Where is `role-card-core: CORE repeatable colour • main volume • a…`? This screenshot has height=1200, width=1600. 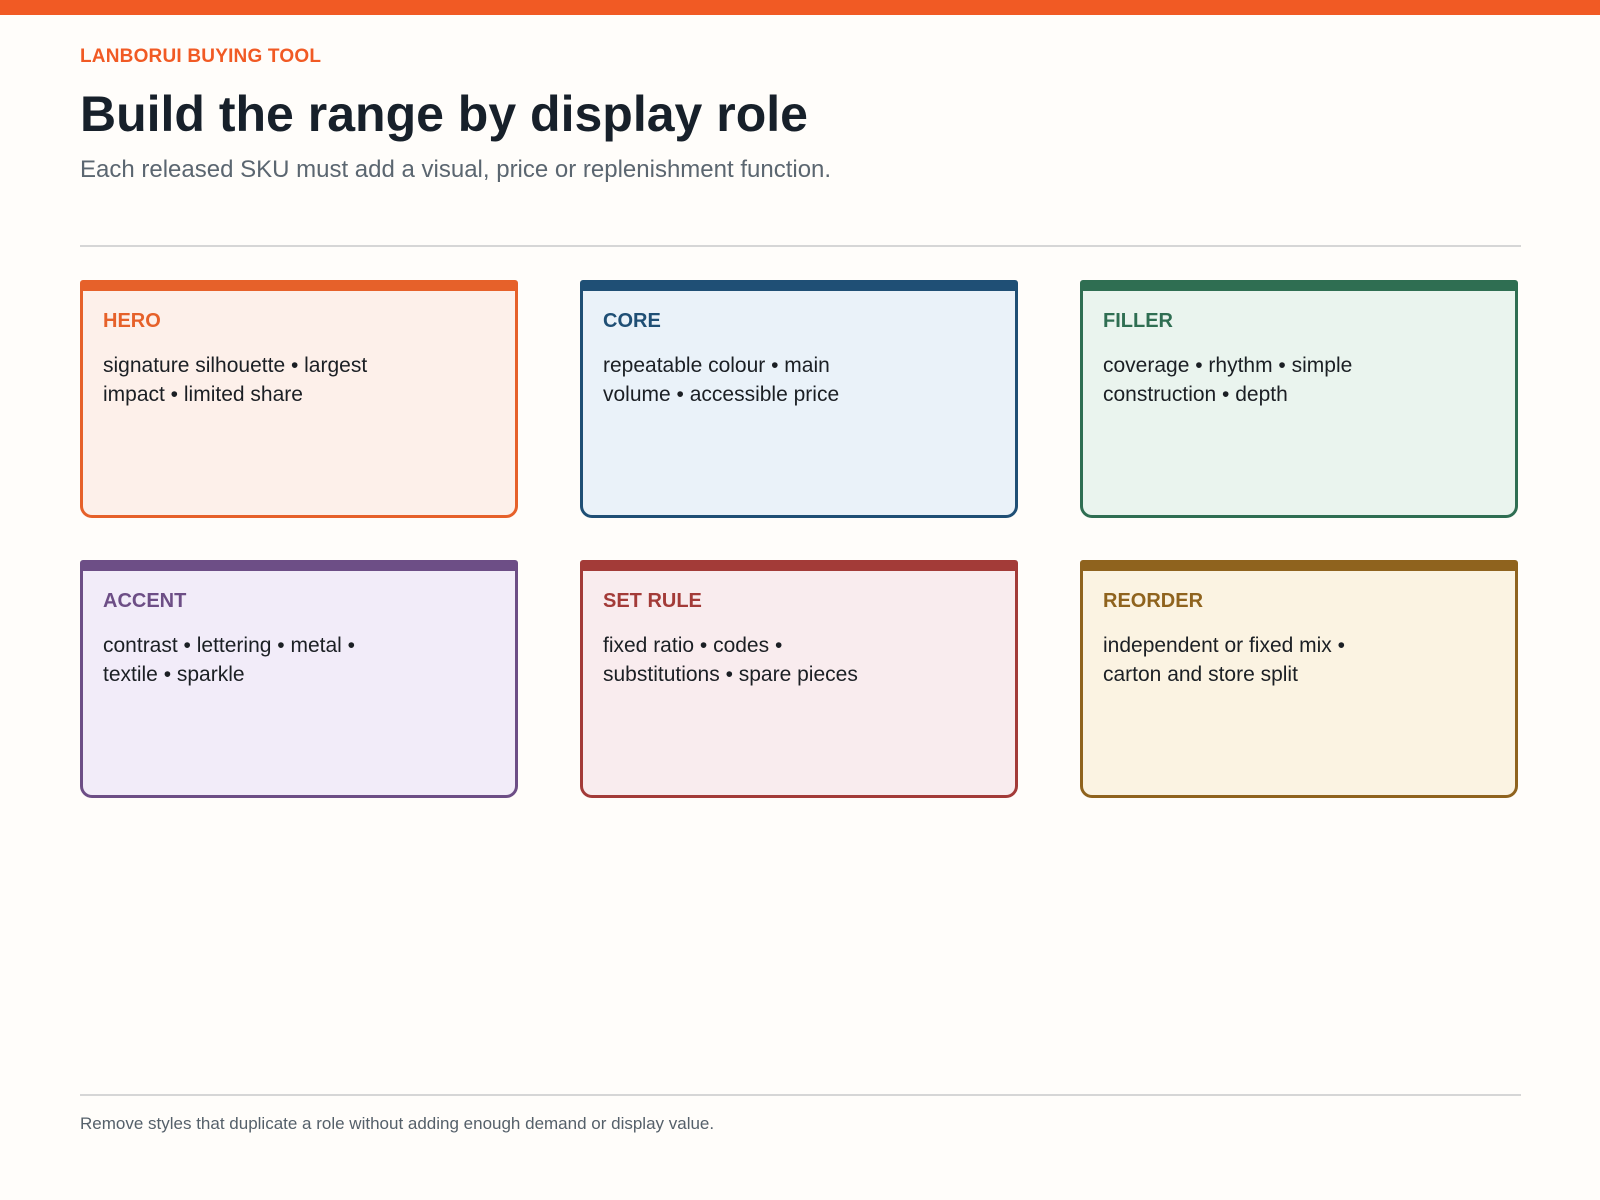
role-card-core: CORE repeatable colour • main volume • a… is located at coordinates (799, 399).